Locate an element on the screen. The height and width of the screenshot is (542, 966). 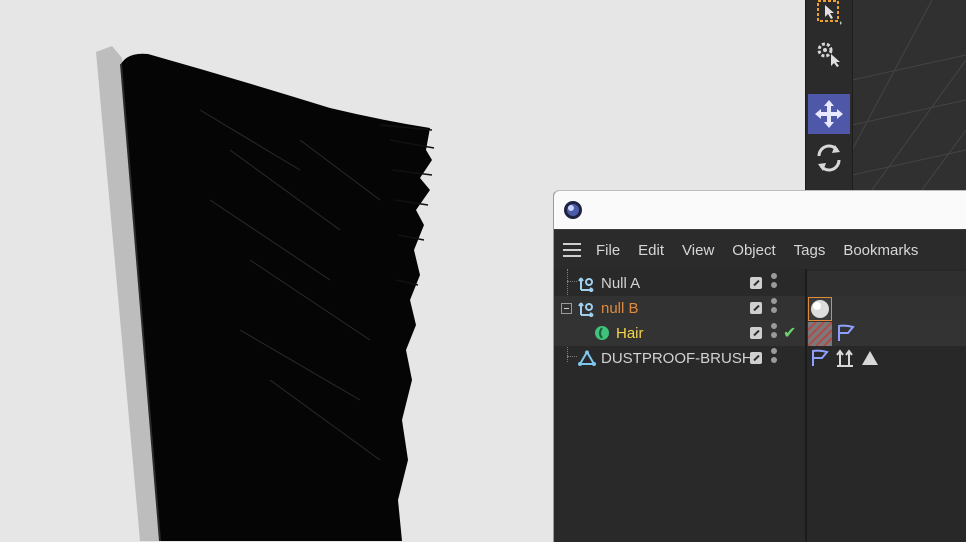
rotate-tool-button is located at coordinates (829, 158).